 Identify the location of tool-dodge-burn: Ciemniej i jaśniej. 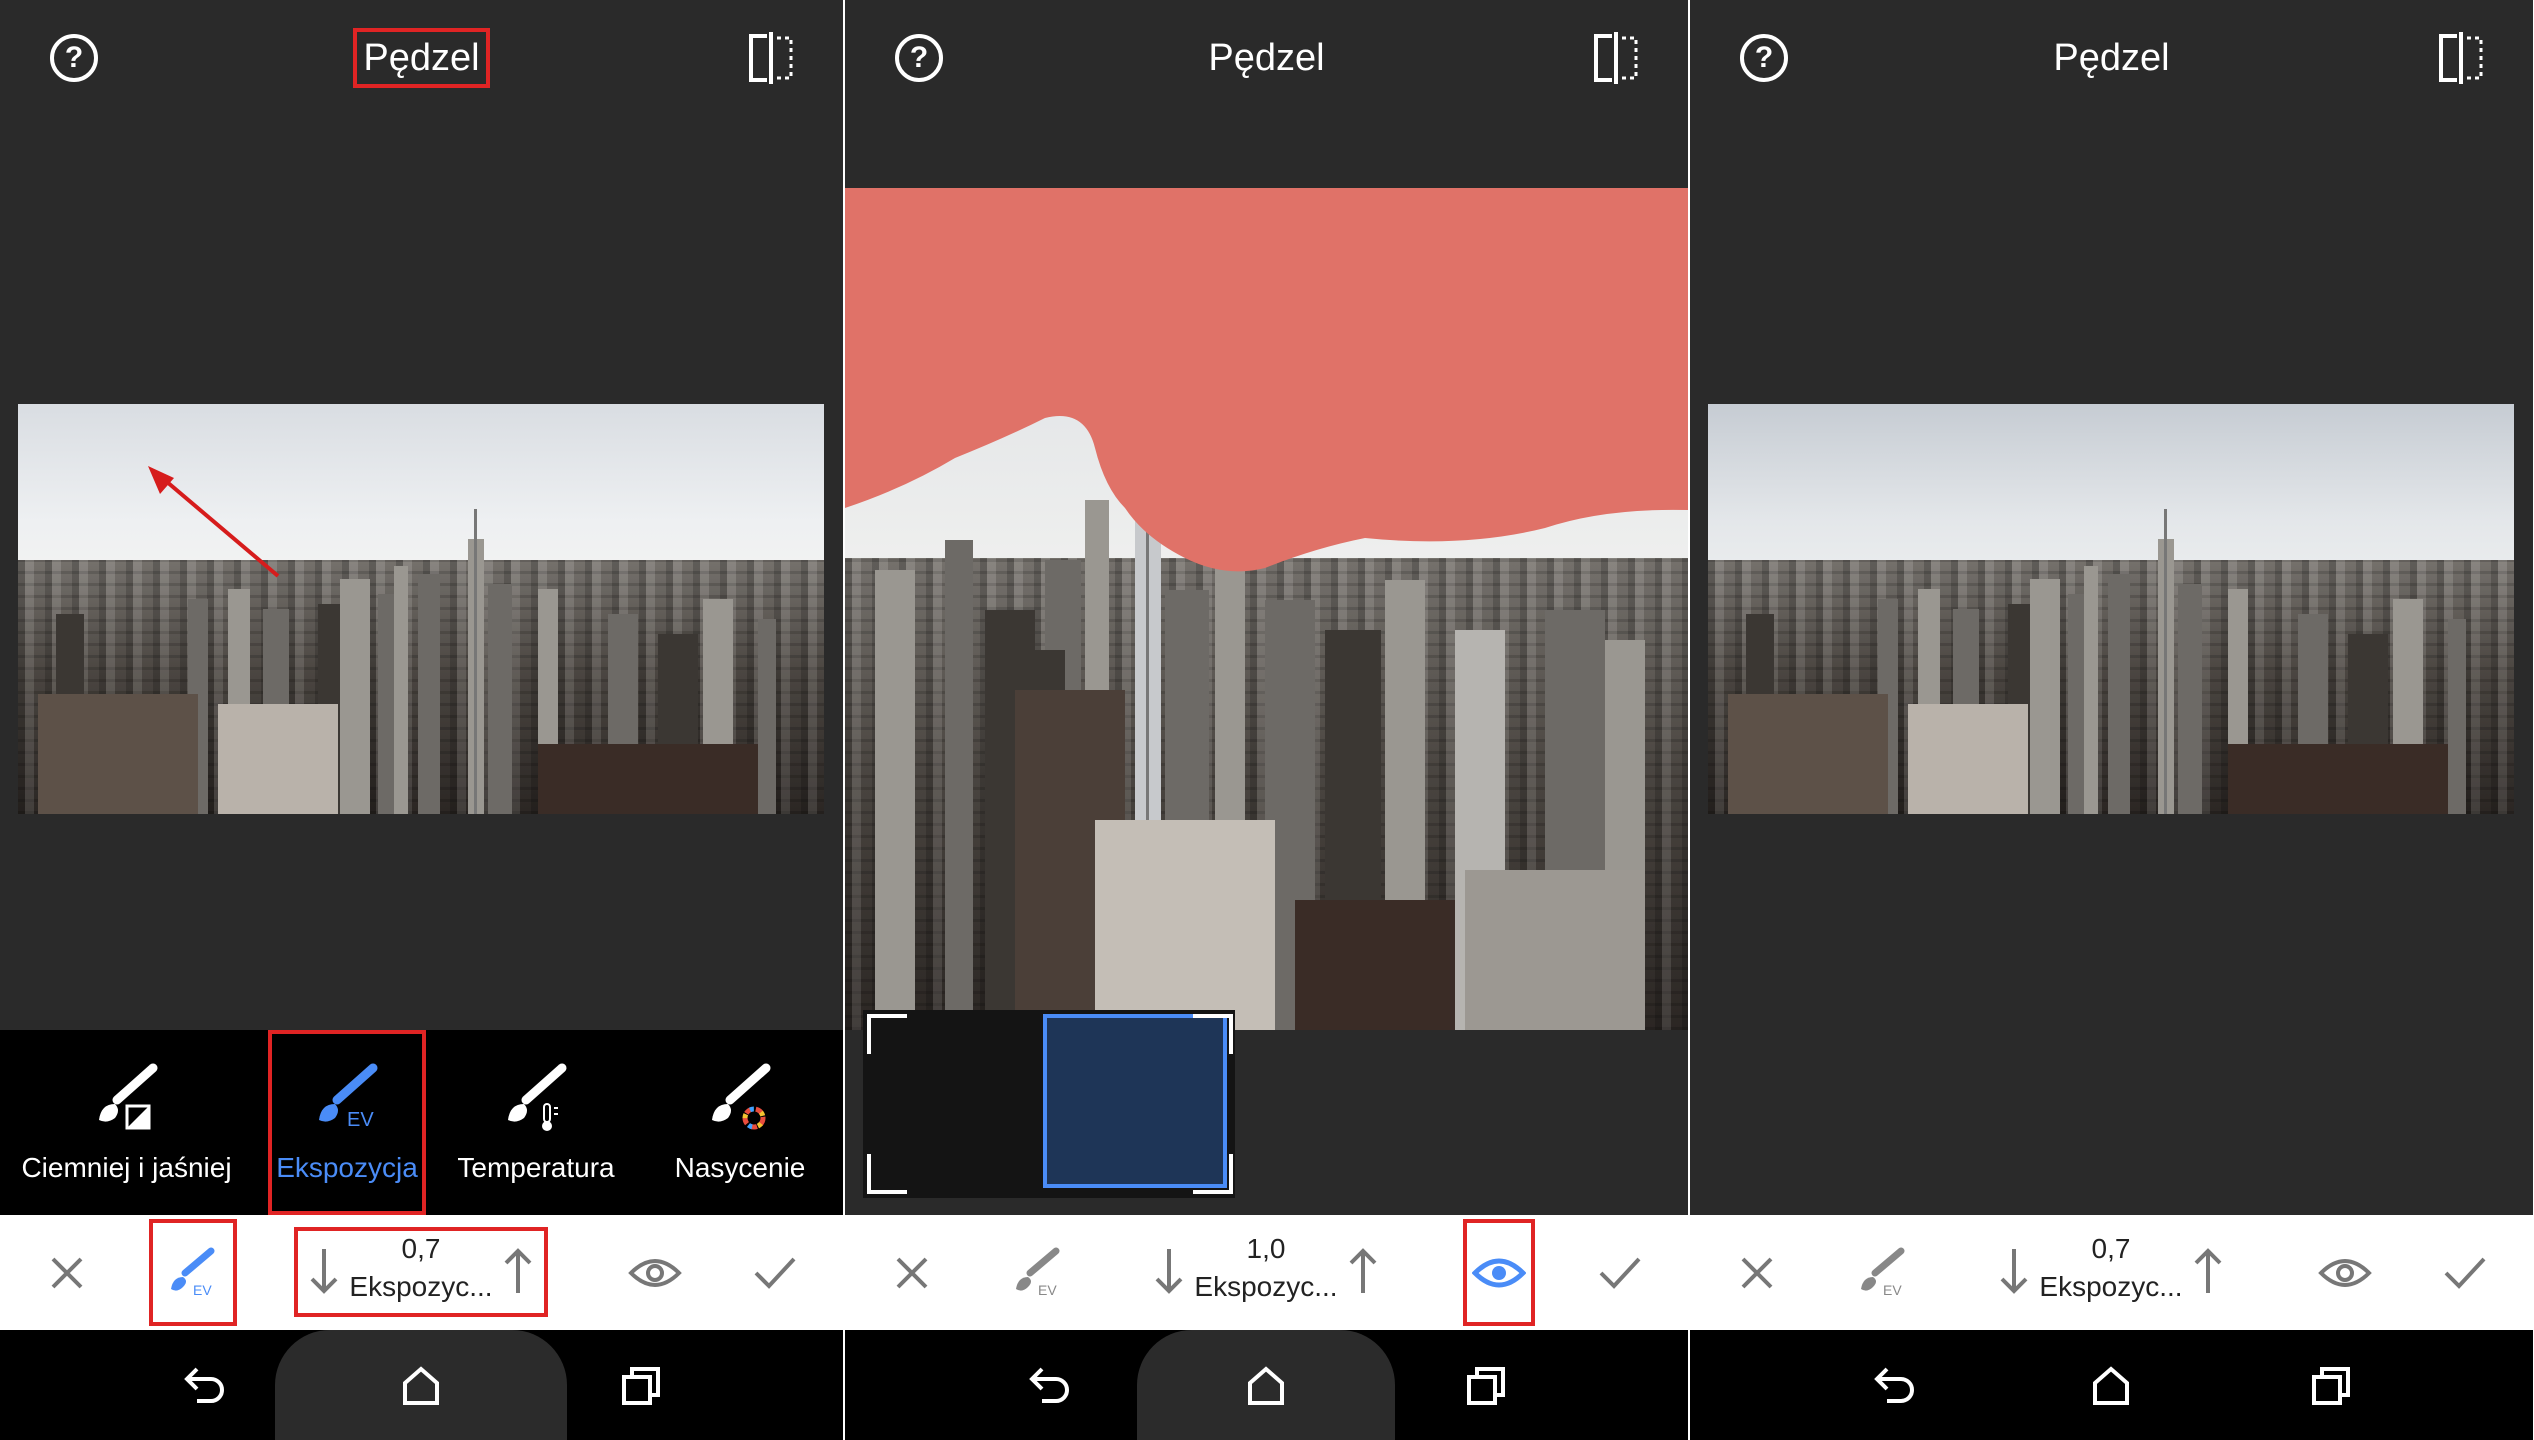
(126, 1122).